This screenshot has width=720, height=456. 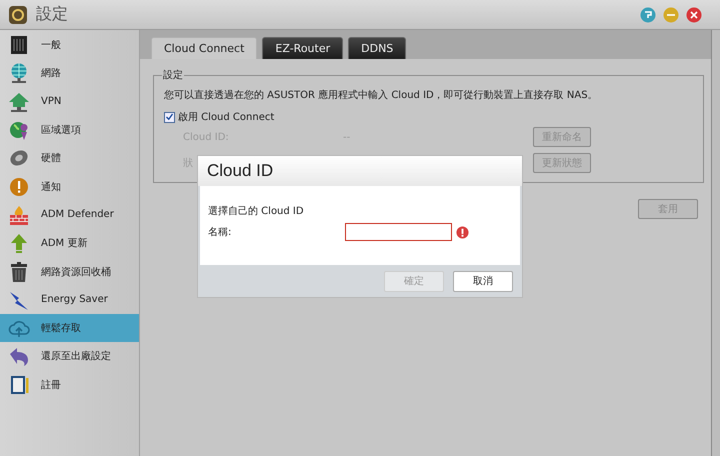 What do you see at coordinates (69, 73) in the screenshot?
I see `sidebar-item: 網路` at bounding box center [69, 73].